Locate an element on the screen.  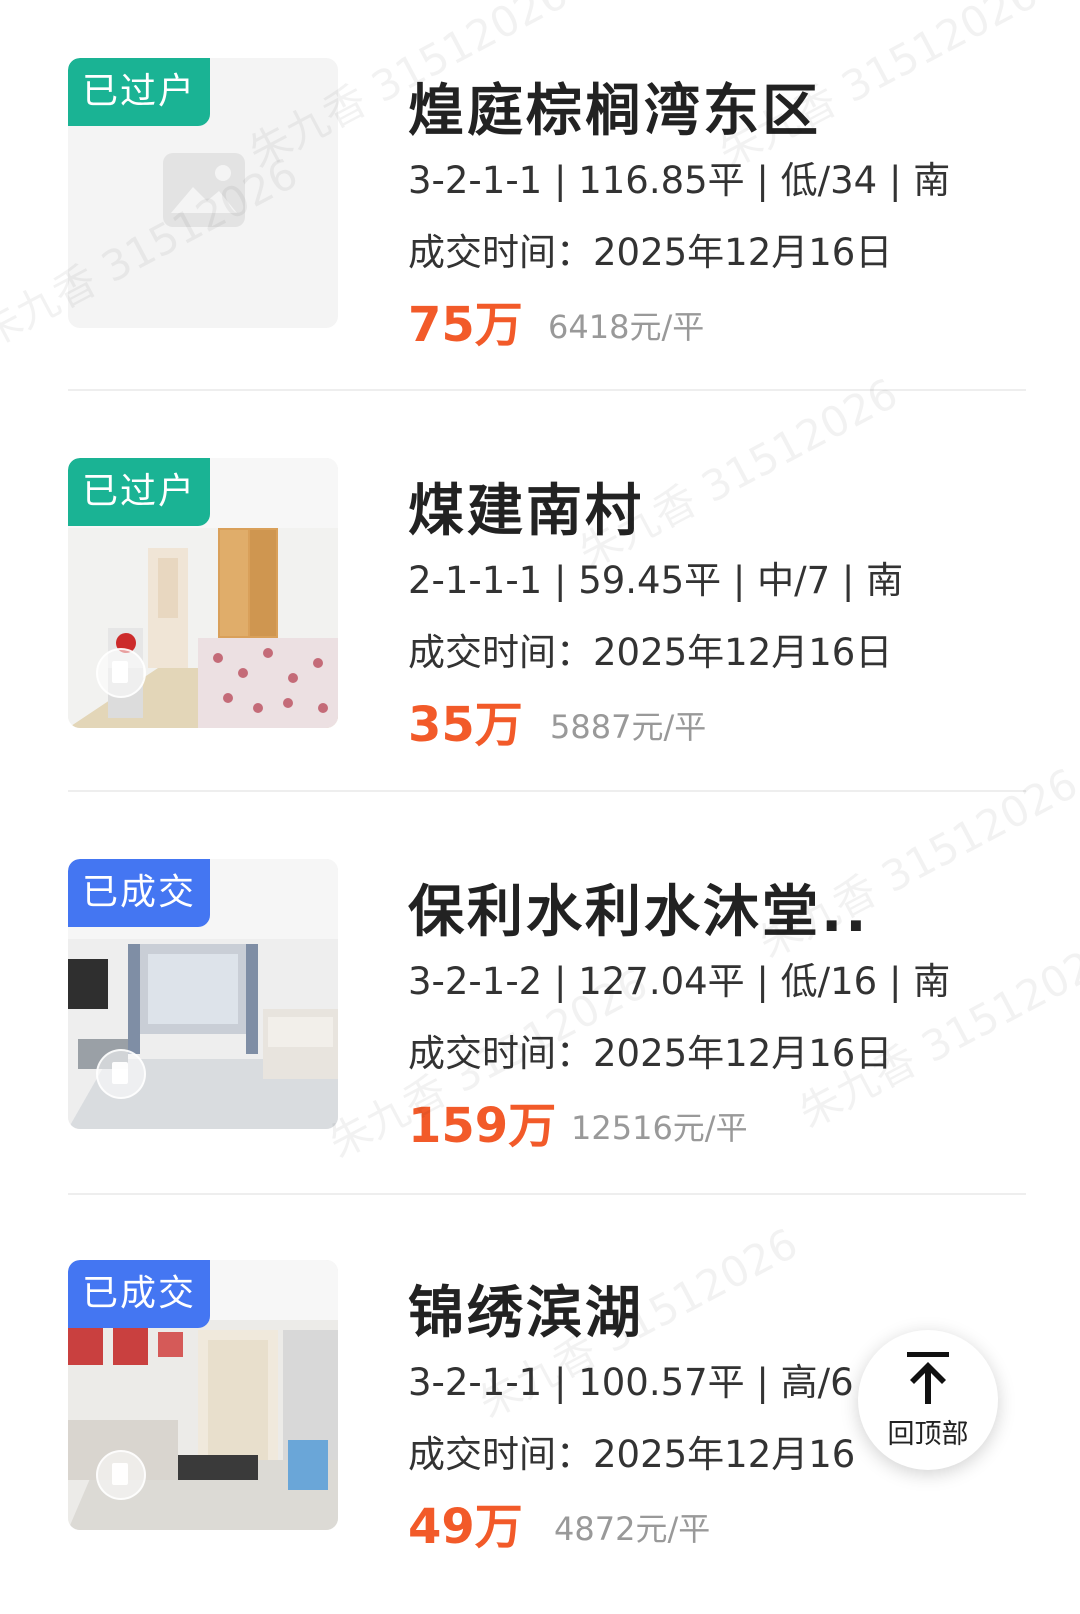
listing-title: 保利水利水沐堂.. is located at coordinates (639, 907).